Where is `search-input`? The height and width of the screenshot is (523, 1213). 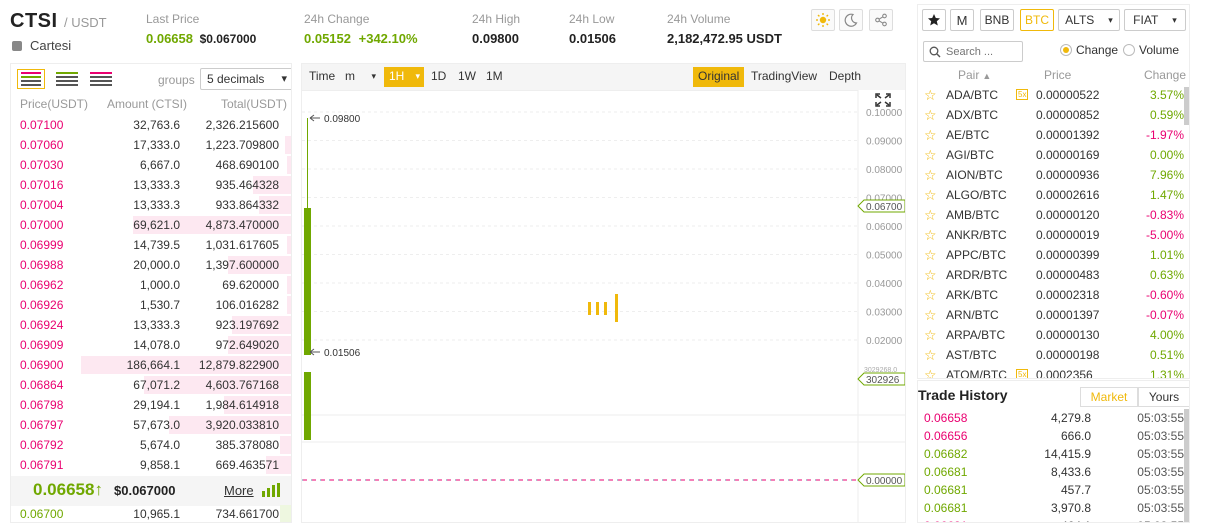 search-input is located at coordinates (983, 51).